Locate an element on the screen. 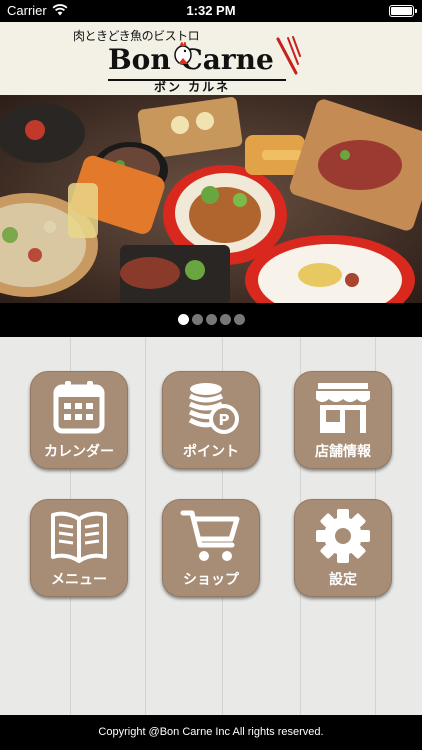 The width and height of the screenshot is (422, 750). calendar-icon is located at coordinates (79, 410).